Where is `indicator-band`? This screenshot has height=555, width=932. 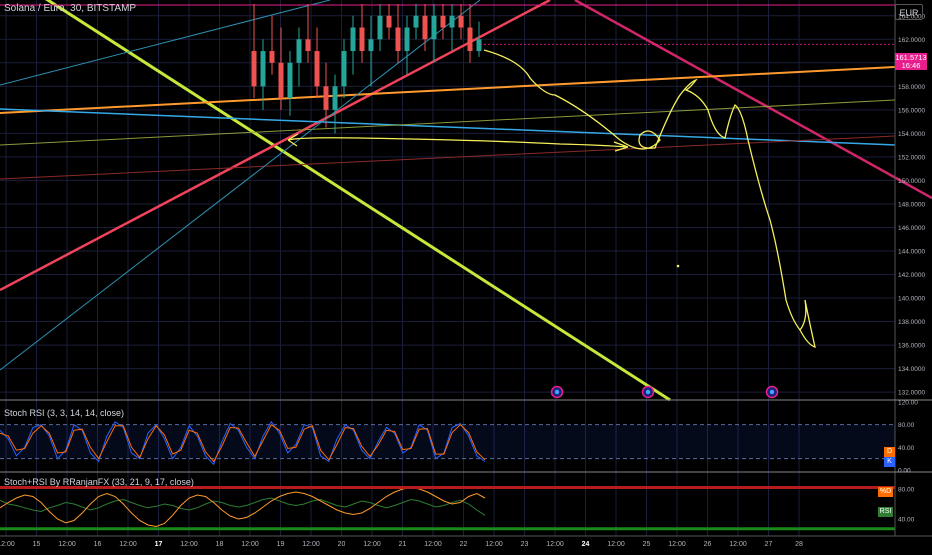 indicator-band is located at coordinates (447, 508).